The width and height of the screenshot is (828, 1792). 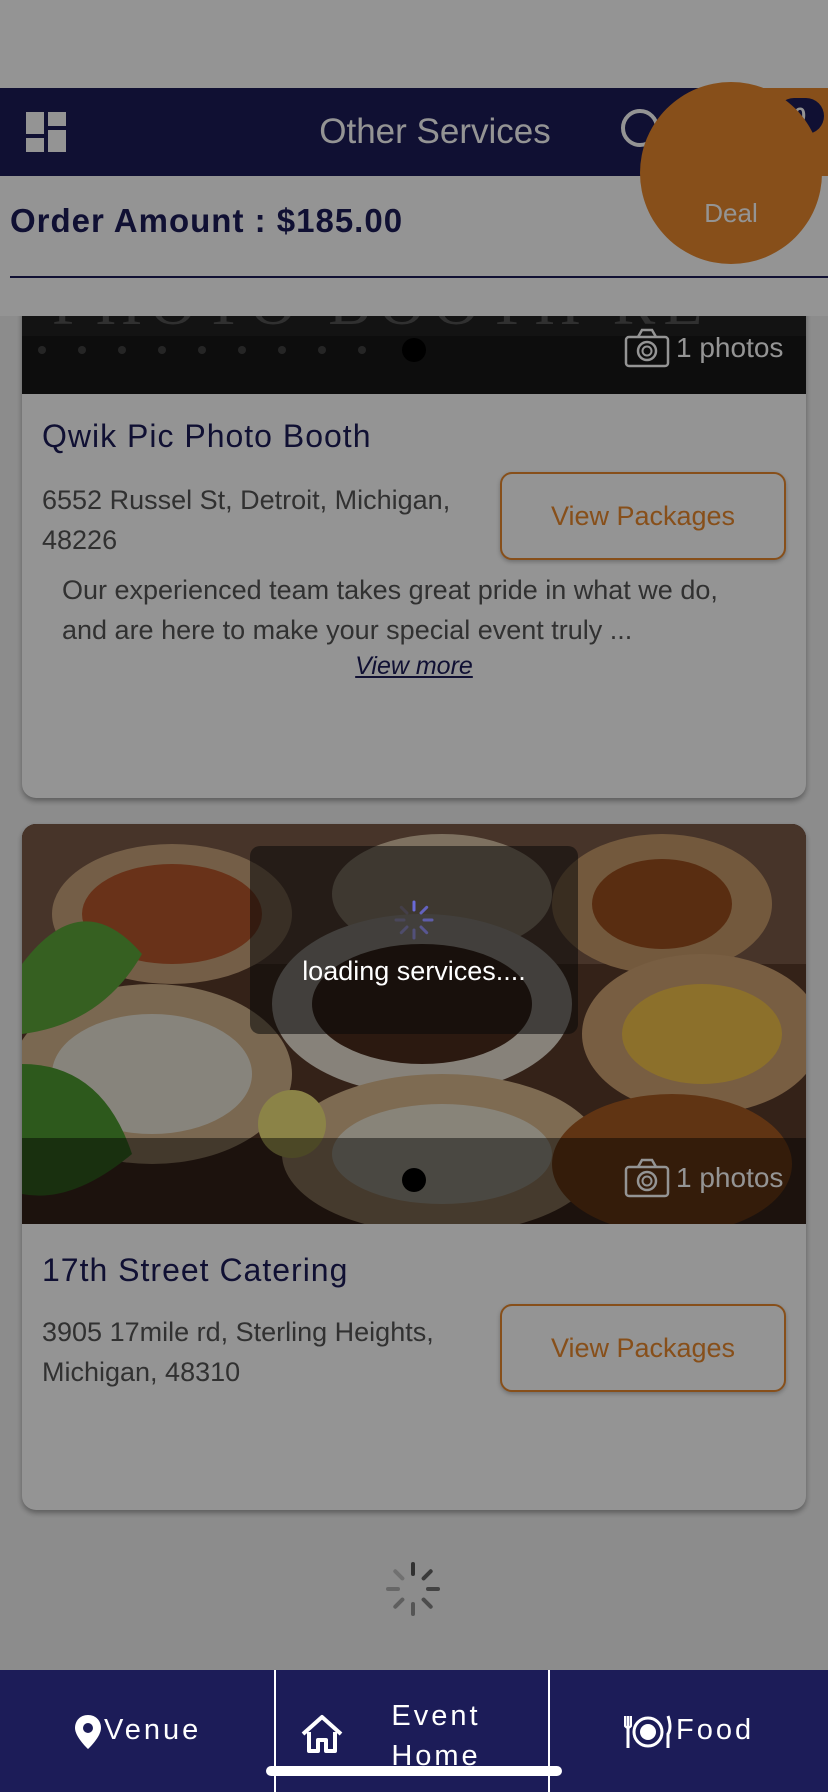 I want to click on nav-venue: Venue, so click(x=137, y=1731).